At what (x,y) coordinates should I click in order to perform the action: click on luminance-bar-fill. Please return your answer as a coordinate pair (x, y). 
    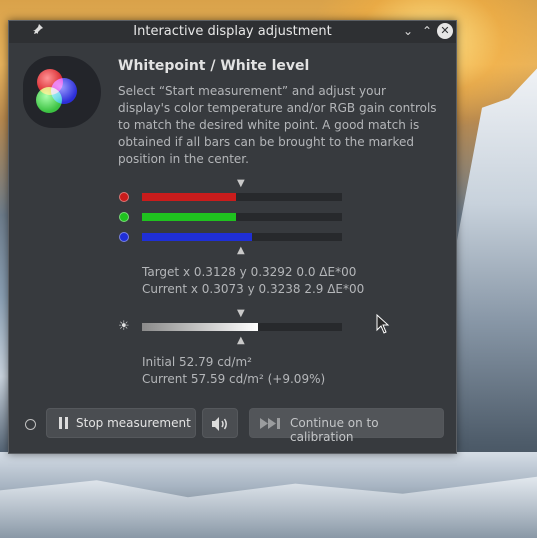
    Looking at the image, I should click on (200, 327).